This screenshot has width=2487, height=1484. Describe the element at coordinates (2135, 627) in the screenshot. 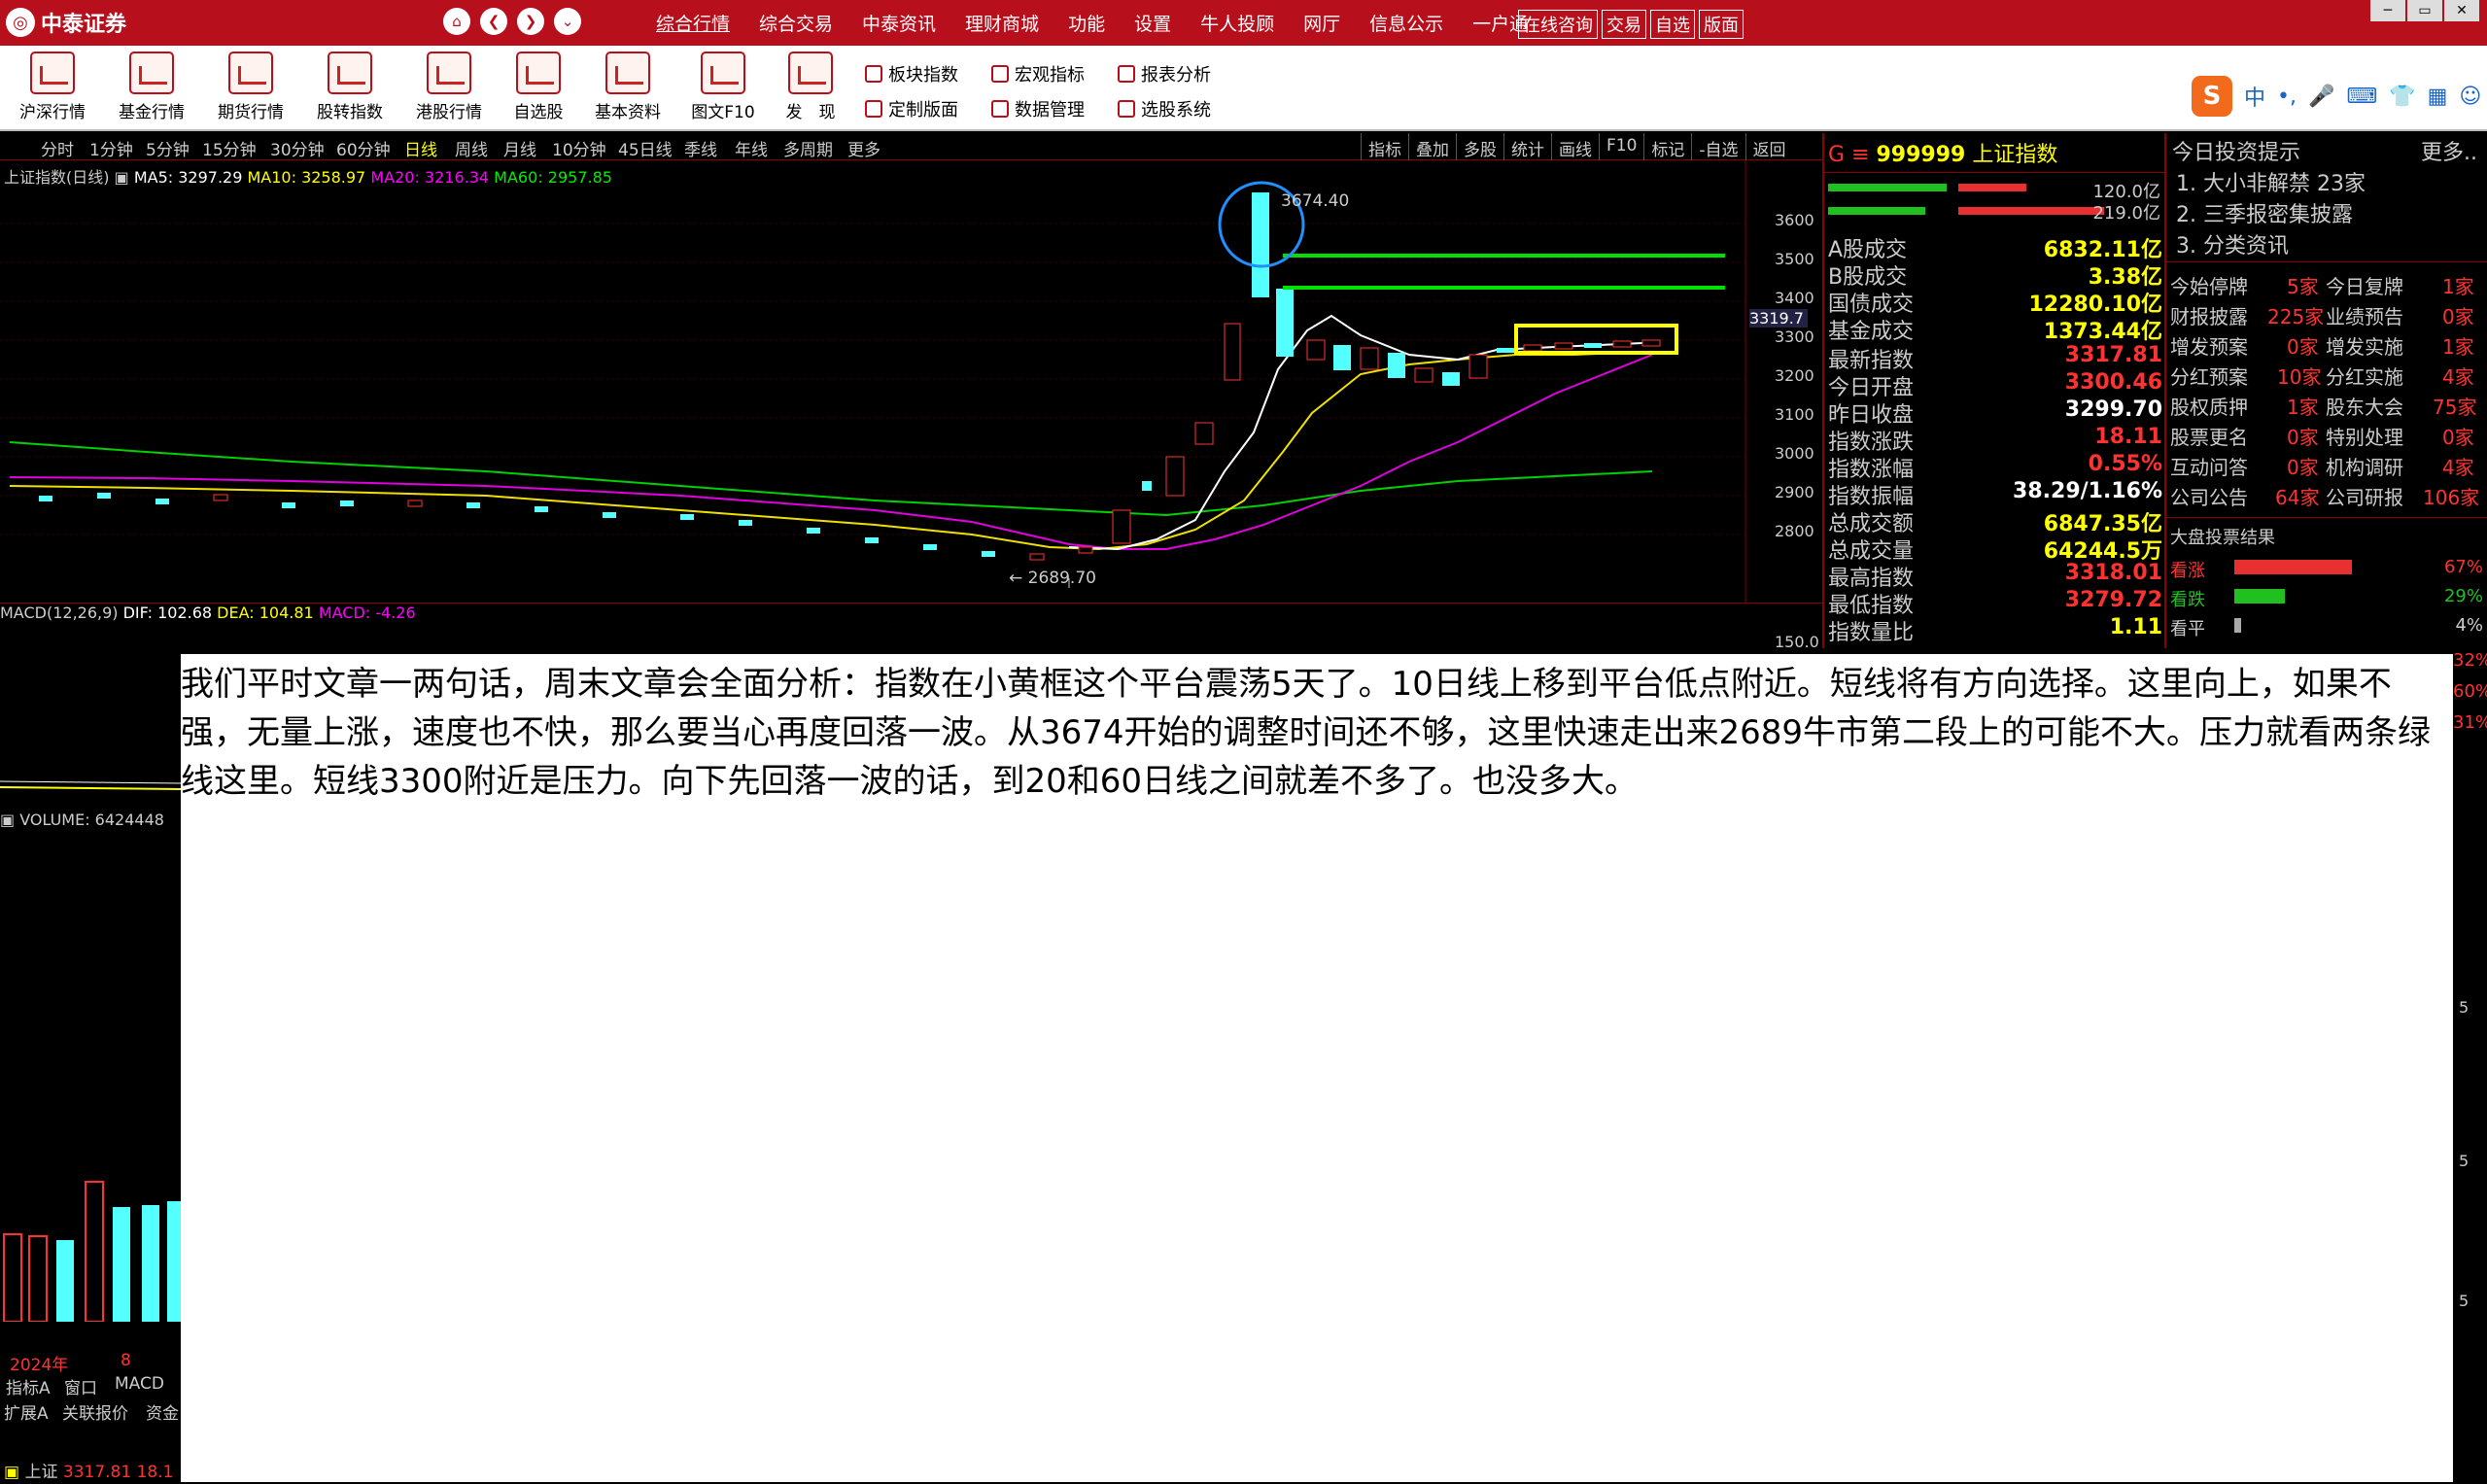

I see `quote-value: 1.11` at that location.